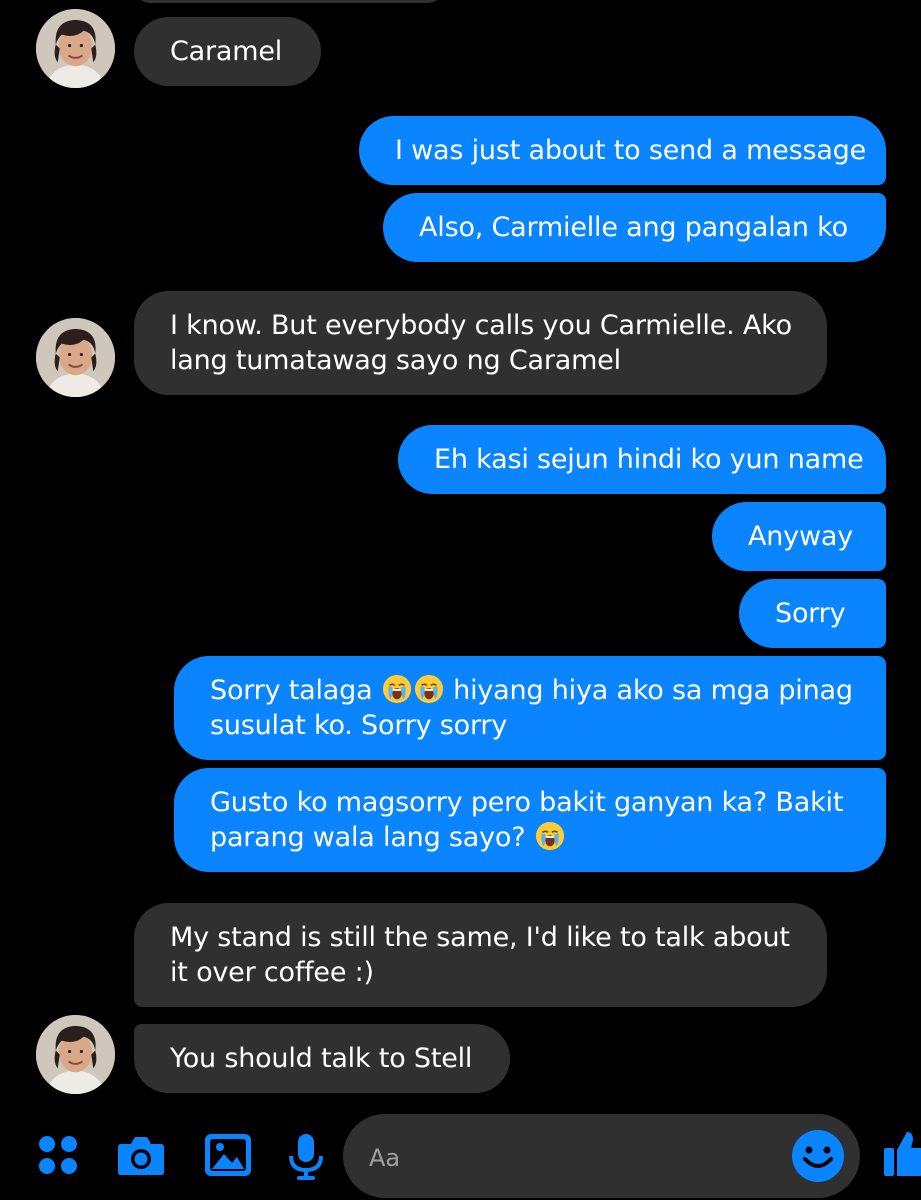  Describe the element at coordinates (289, 1) in the screenshot. I see `previous-message-bubble` at that location.